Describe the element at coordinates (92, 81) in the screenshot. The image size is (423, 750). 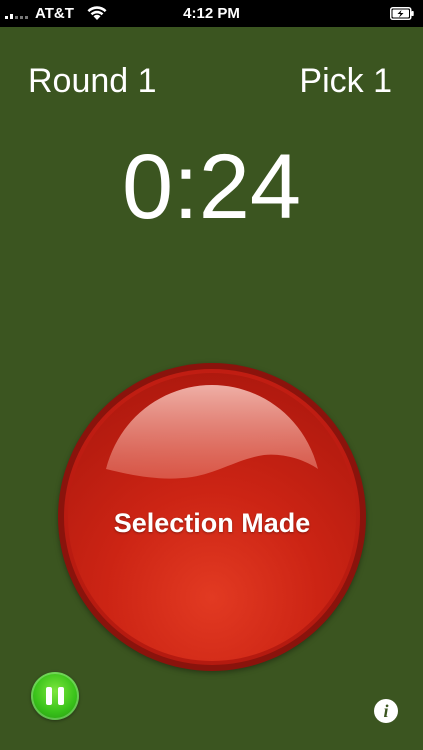
I see `round-label: Round 1` at that location.